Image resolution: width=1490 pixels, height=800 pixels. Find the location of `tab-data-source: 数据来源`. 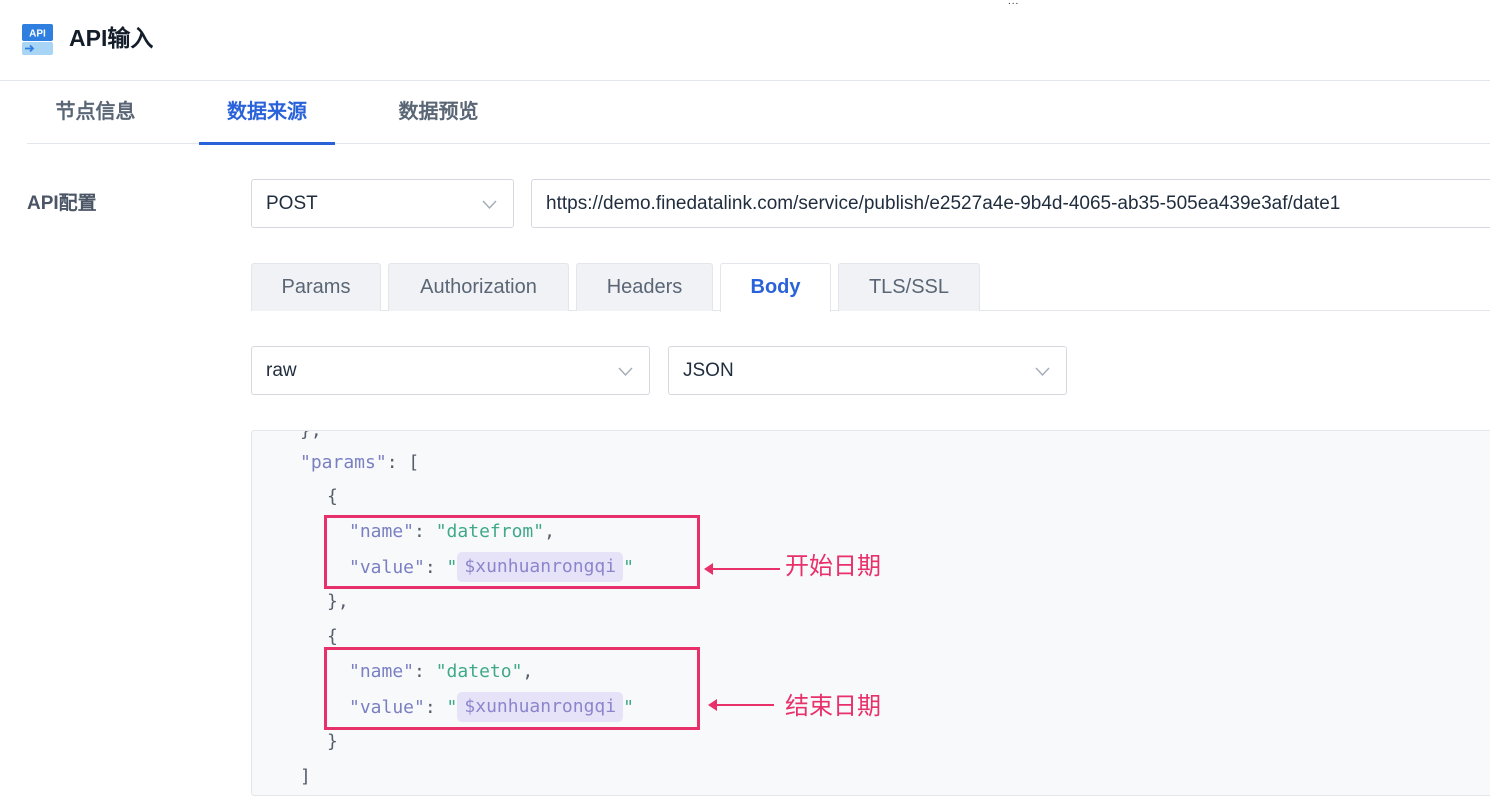

tab-data-source: 数据来源 is located at coordinates (267, 113).